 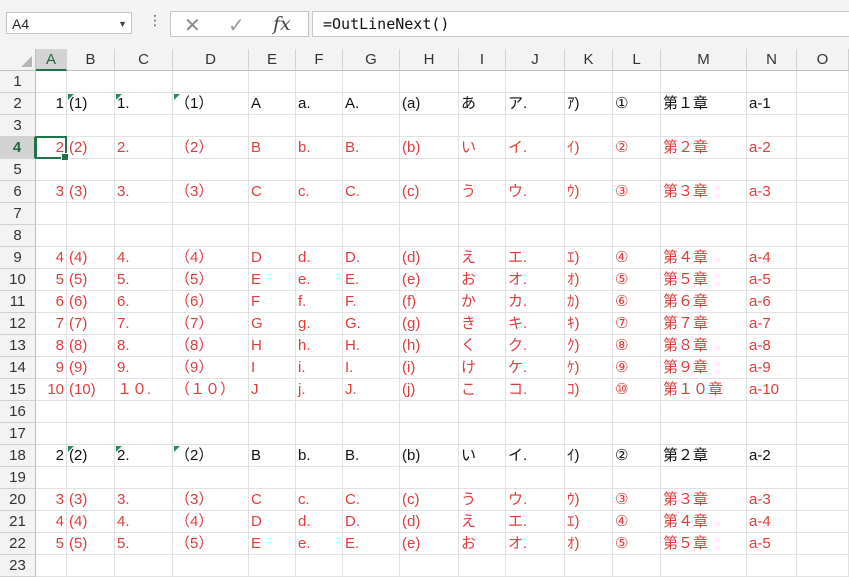 I want to click on cell-e17, so click(x=272, y=434).